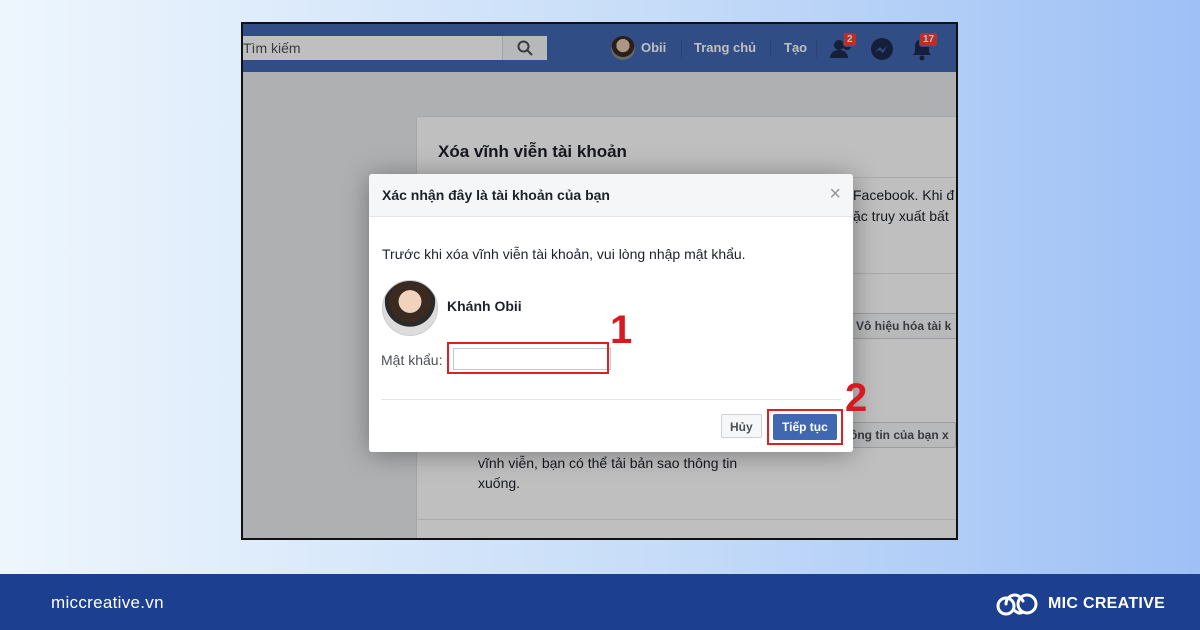  I want to click on password-label: Mật khẩu:, so click(412, 360).